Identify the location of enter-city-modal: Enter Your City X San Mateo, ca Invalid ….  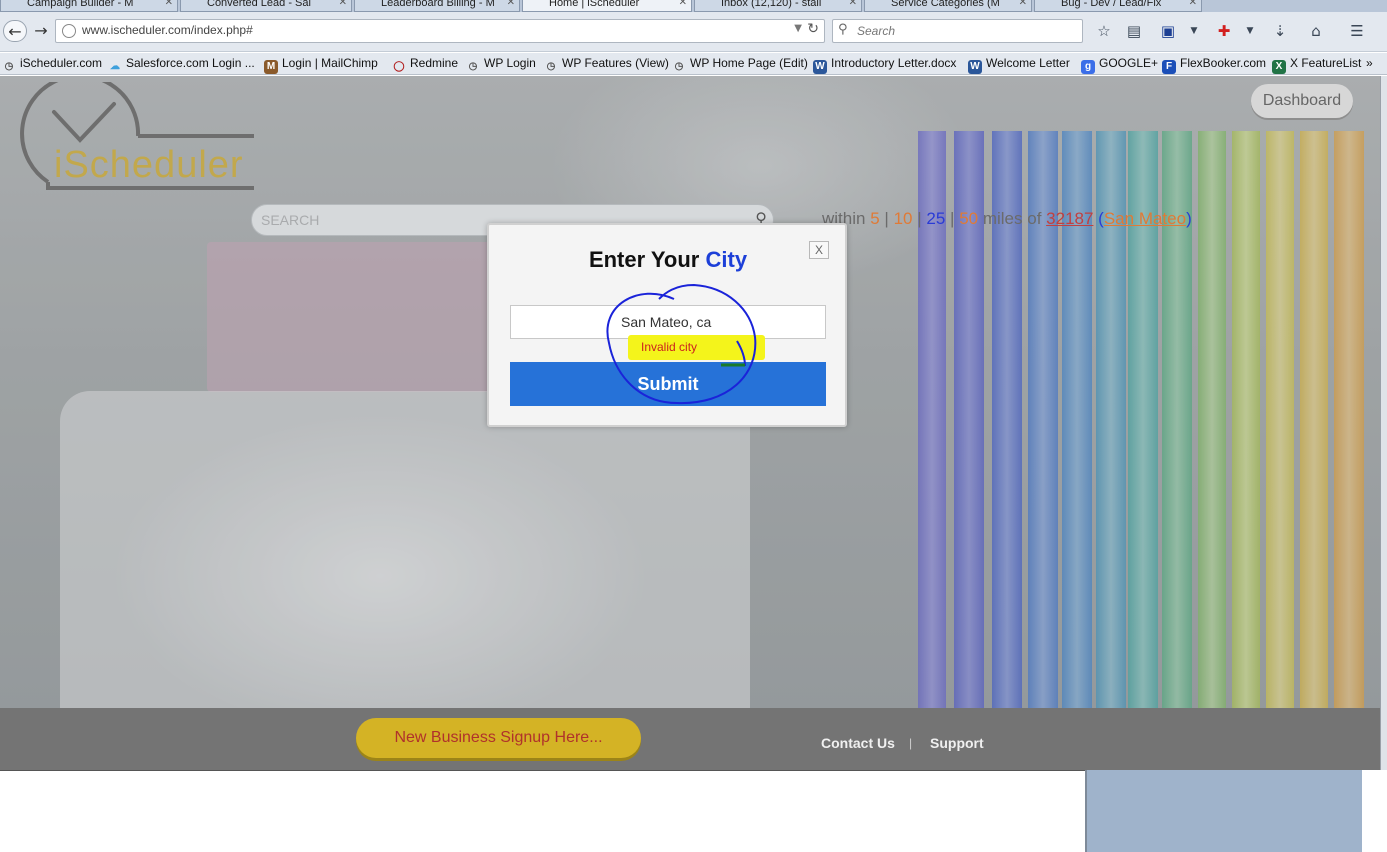
(667, 325).